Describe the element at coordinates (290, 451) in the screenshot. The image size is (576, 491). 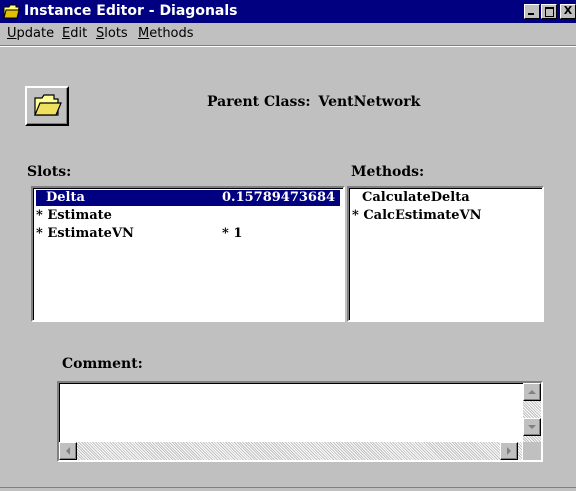
I see `comment-horizontal-scrollbar` at that location.